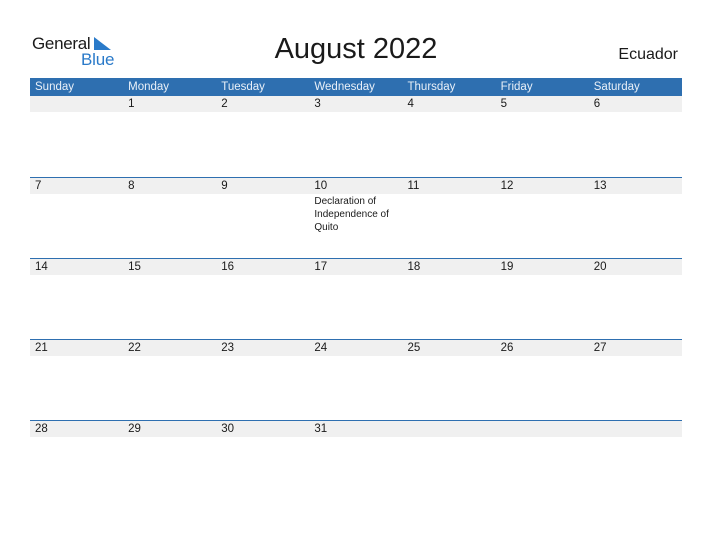 The height and width of the screenshot is (550, 712). I want to click on day-cell: 24, so click(355, 348).